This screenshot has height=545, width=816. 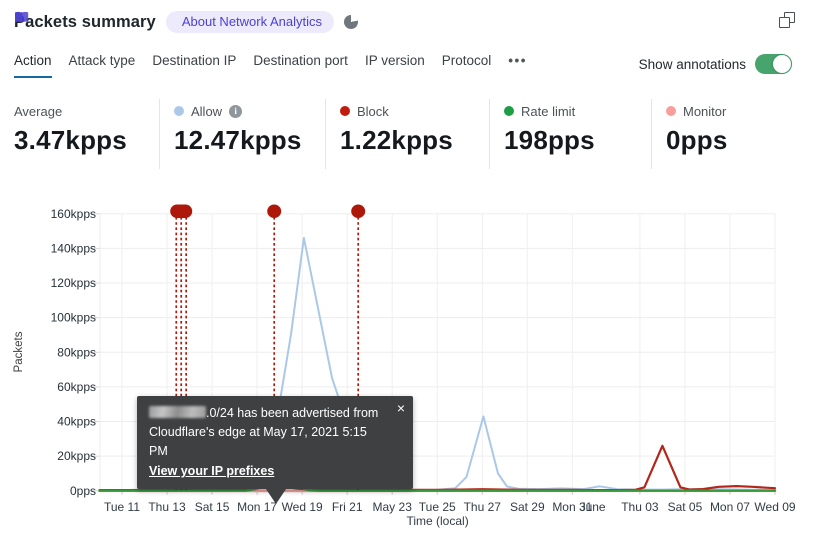 I want to click on stat-rate-limit: Rate limit 198pps, so click(x=570, y=134).